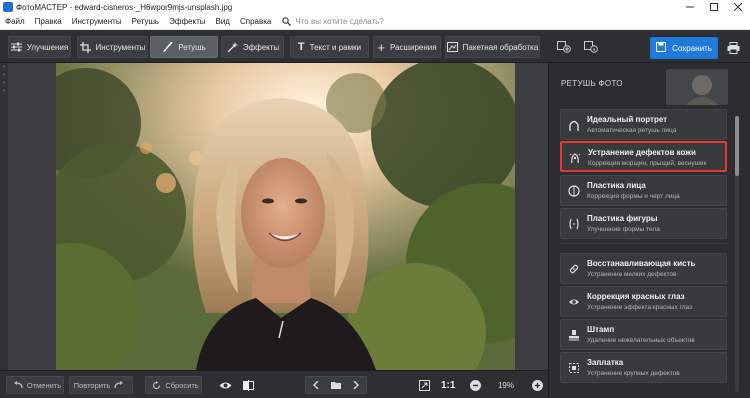 The width and height of the screenshot is (750, 398). What do you see at coordinates (575, 158) in the screenshot?
I see `skin-icon` at bounding box center [575, 158].